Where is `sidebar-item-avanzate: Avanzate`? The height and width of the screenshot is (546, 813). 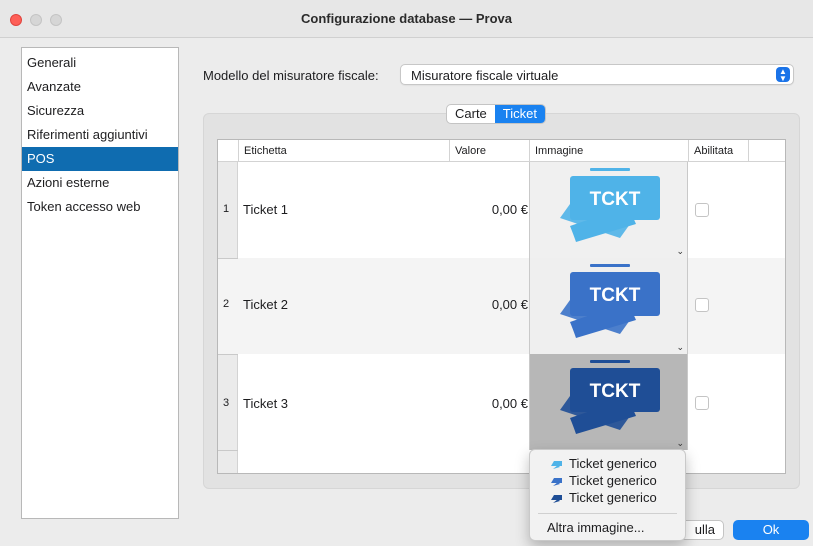 sidebar-item-avanzate: Avanzate is located at coordinates (100, 87).